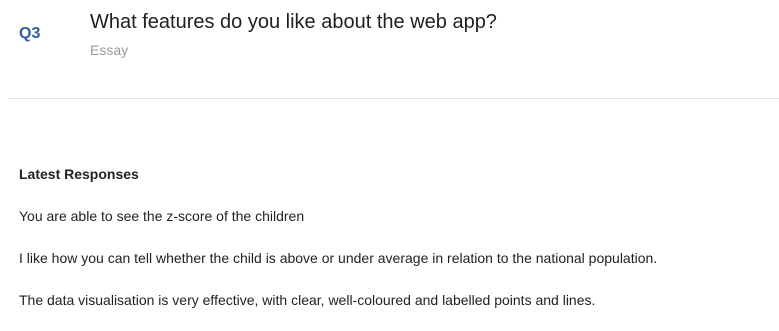 This screenshot has height=331, width=779. What do you see at coordinates (109, 50) in the screenshot?
I see `question-type: Essay` at bounding box center [109, 50].